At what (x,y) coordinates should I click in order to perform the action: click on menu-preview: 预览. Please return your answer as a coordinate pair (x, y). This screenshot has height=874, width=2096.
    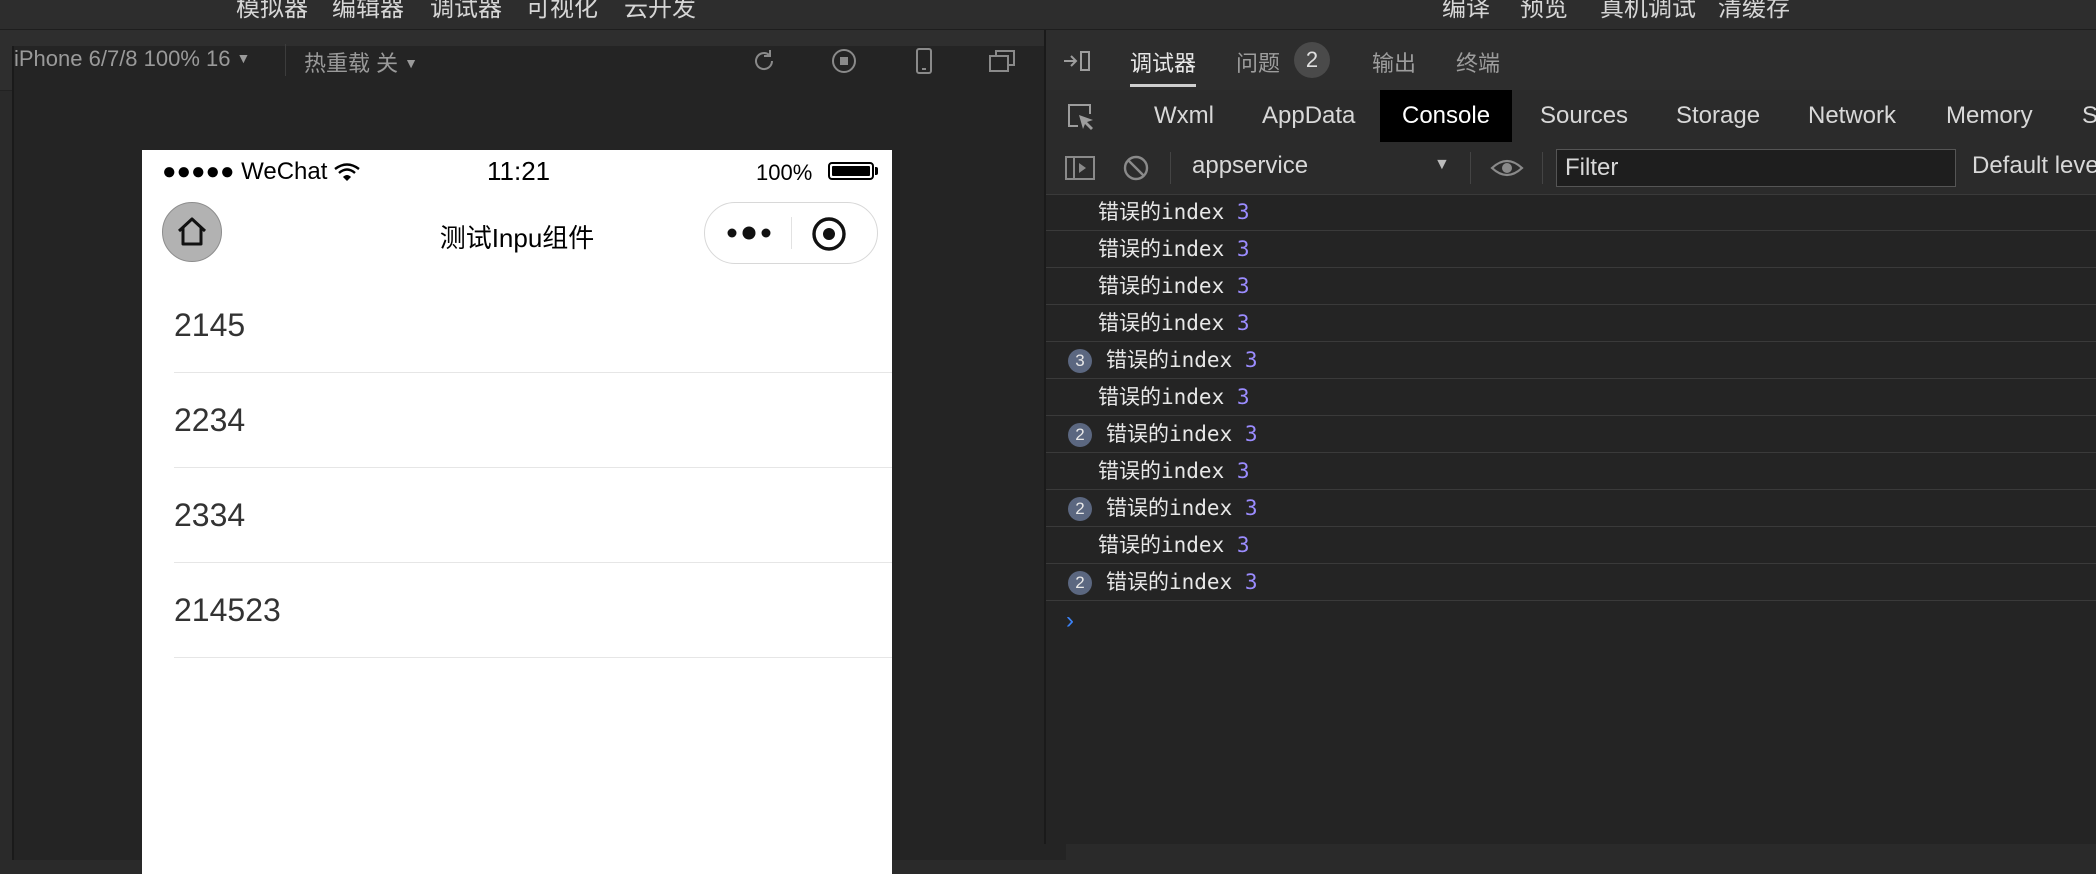
    Looking at the image, I should click on (1544, 11).